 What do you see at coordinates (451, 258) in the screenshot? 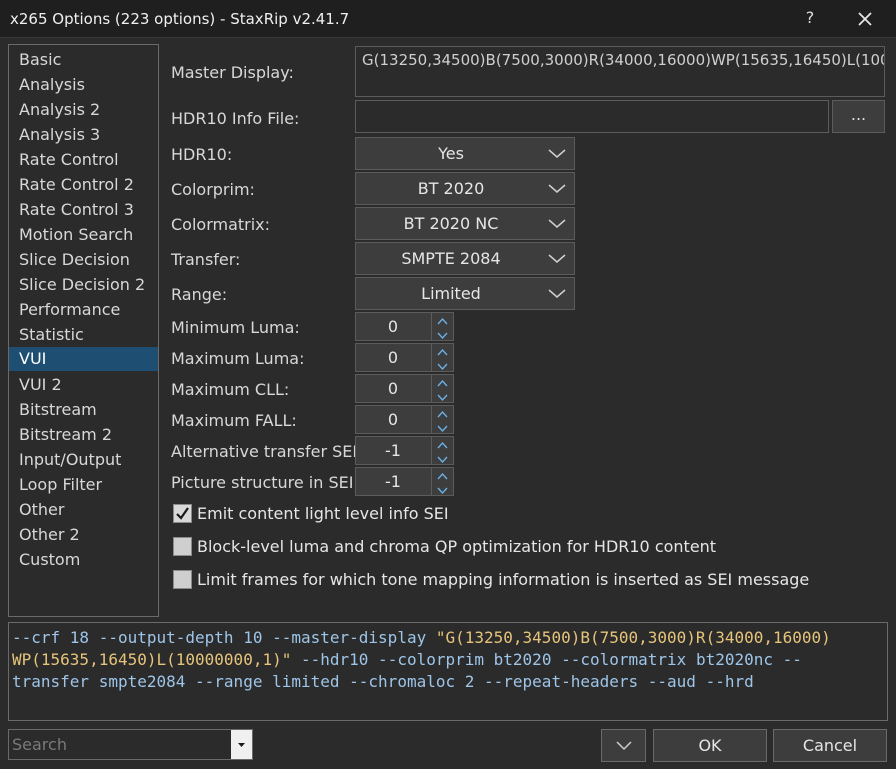
I see `transfer-value: SMPTE 2084` at bounding box center [451, 258].